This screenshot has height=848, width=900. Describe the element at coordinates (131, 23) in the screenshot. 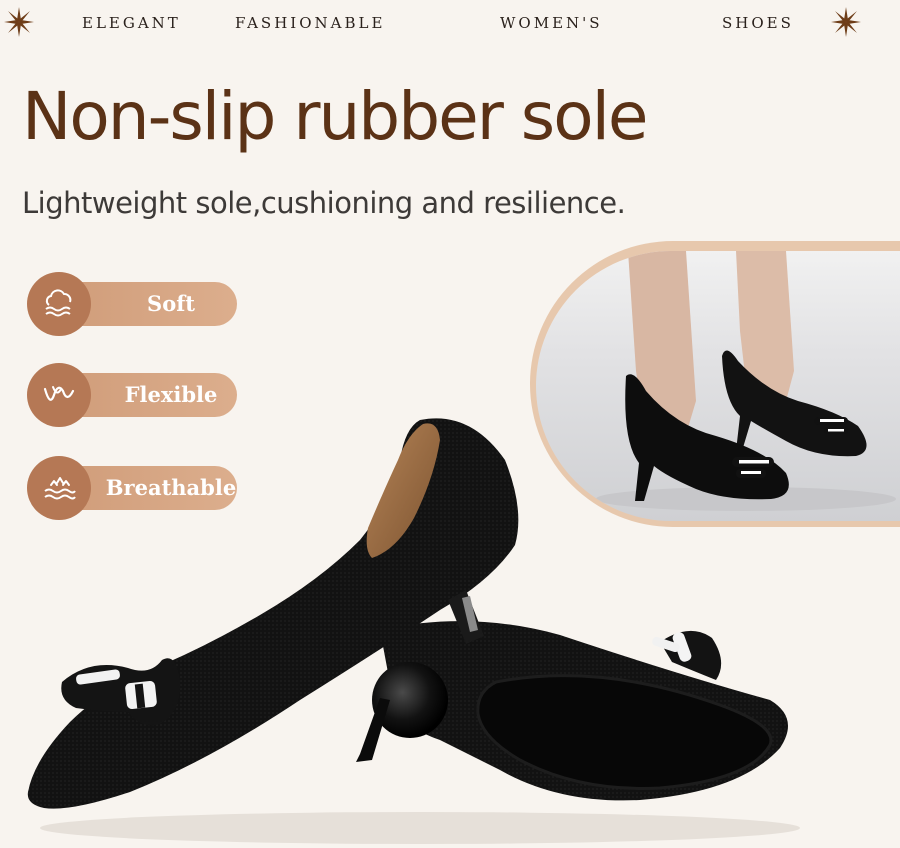

I see `banner-word-elegant: ELEGANT` at that location.